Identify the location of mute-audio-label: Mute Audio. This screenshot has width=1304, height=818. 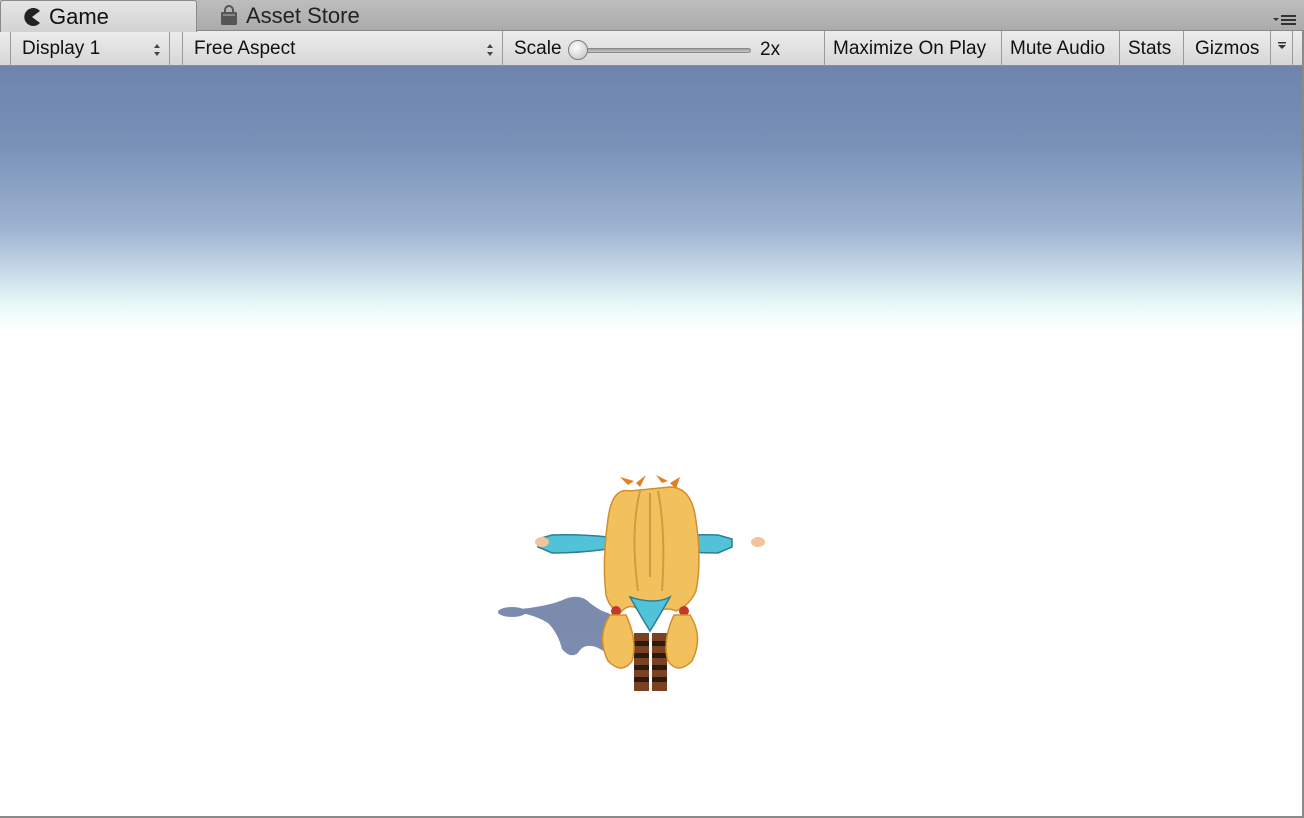
(1058, 48).